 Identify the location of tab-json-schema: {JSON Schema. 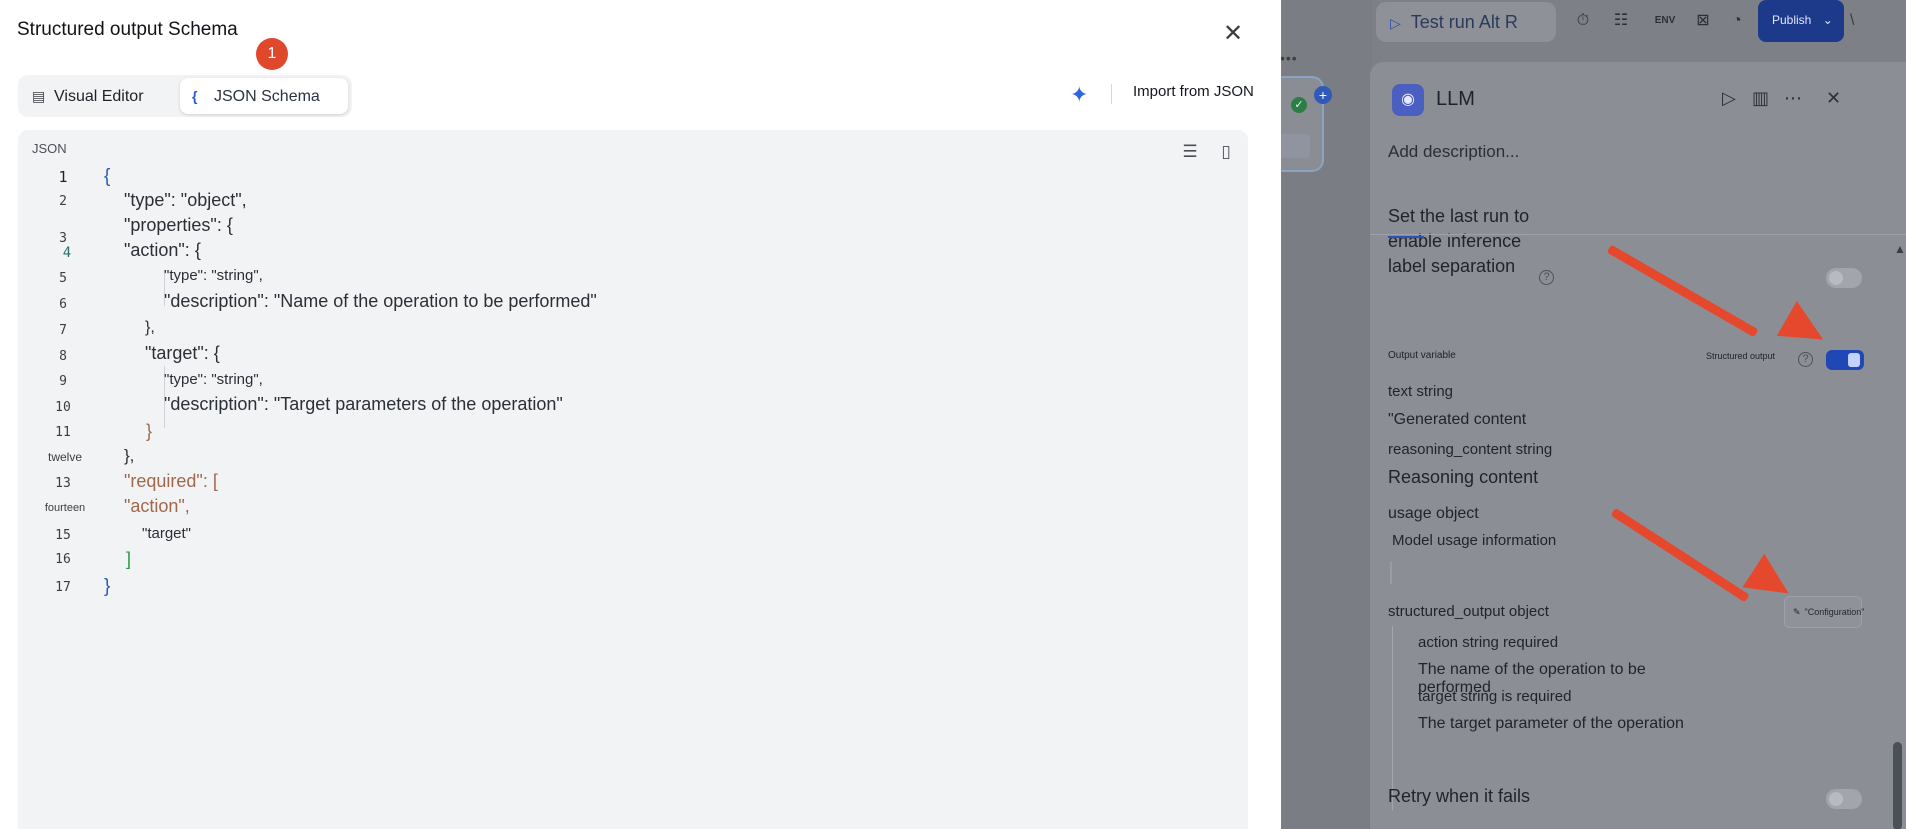
(264, 96).